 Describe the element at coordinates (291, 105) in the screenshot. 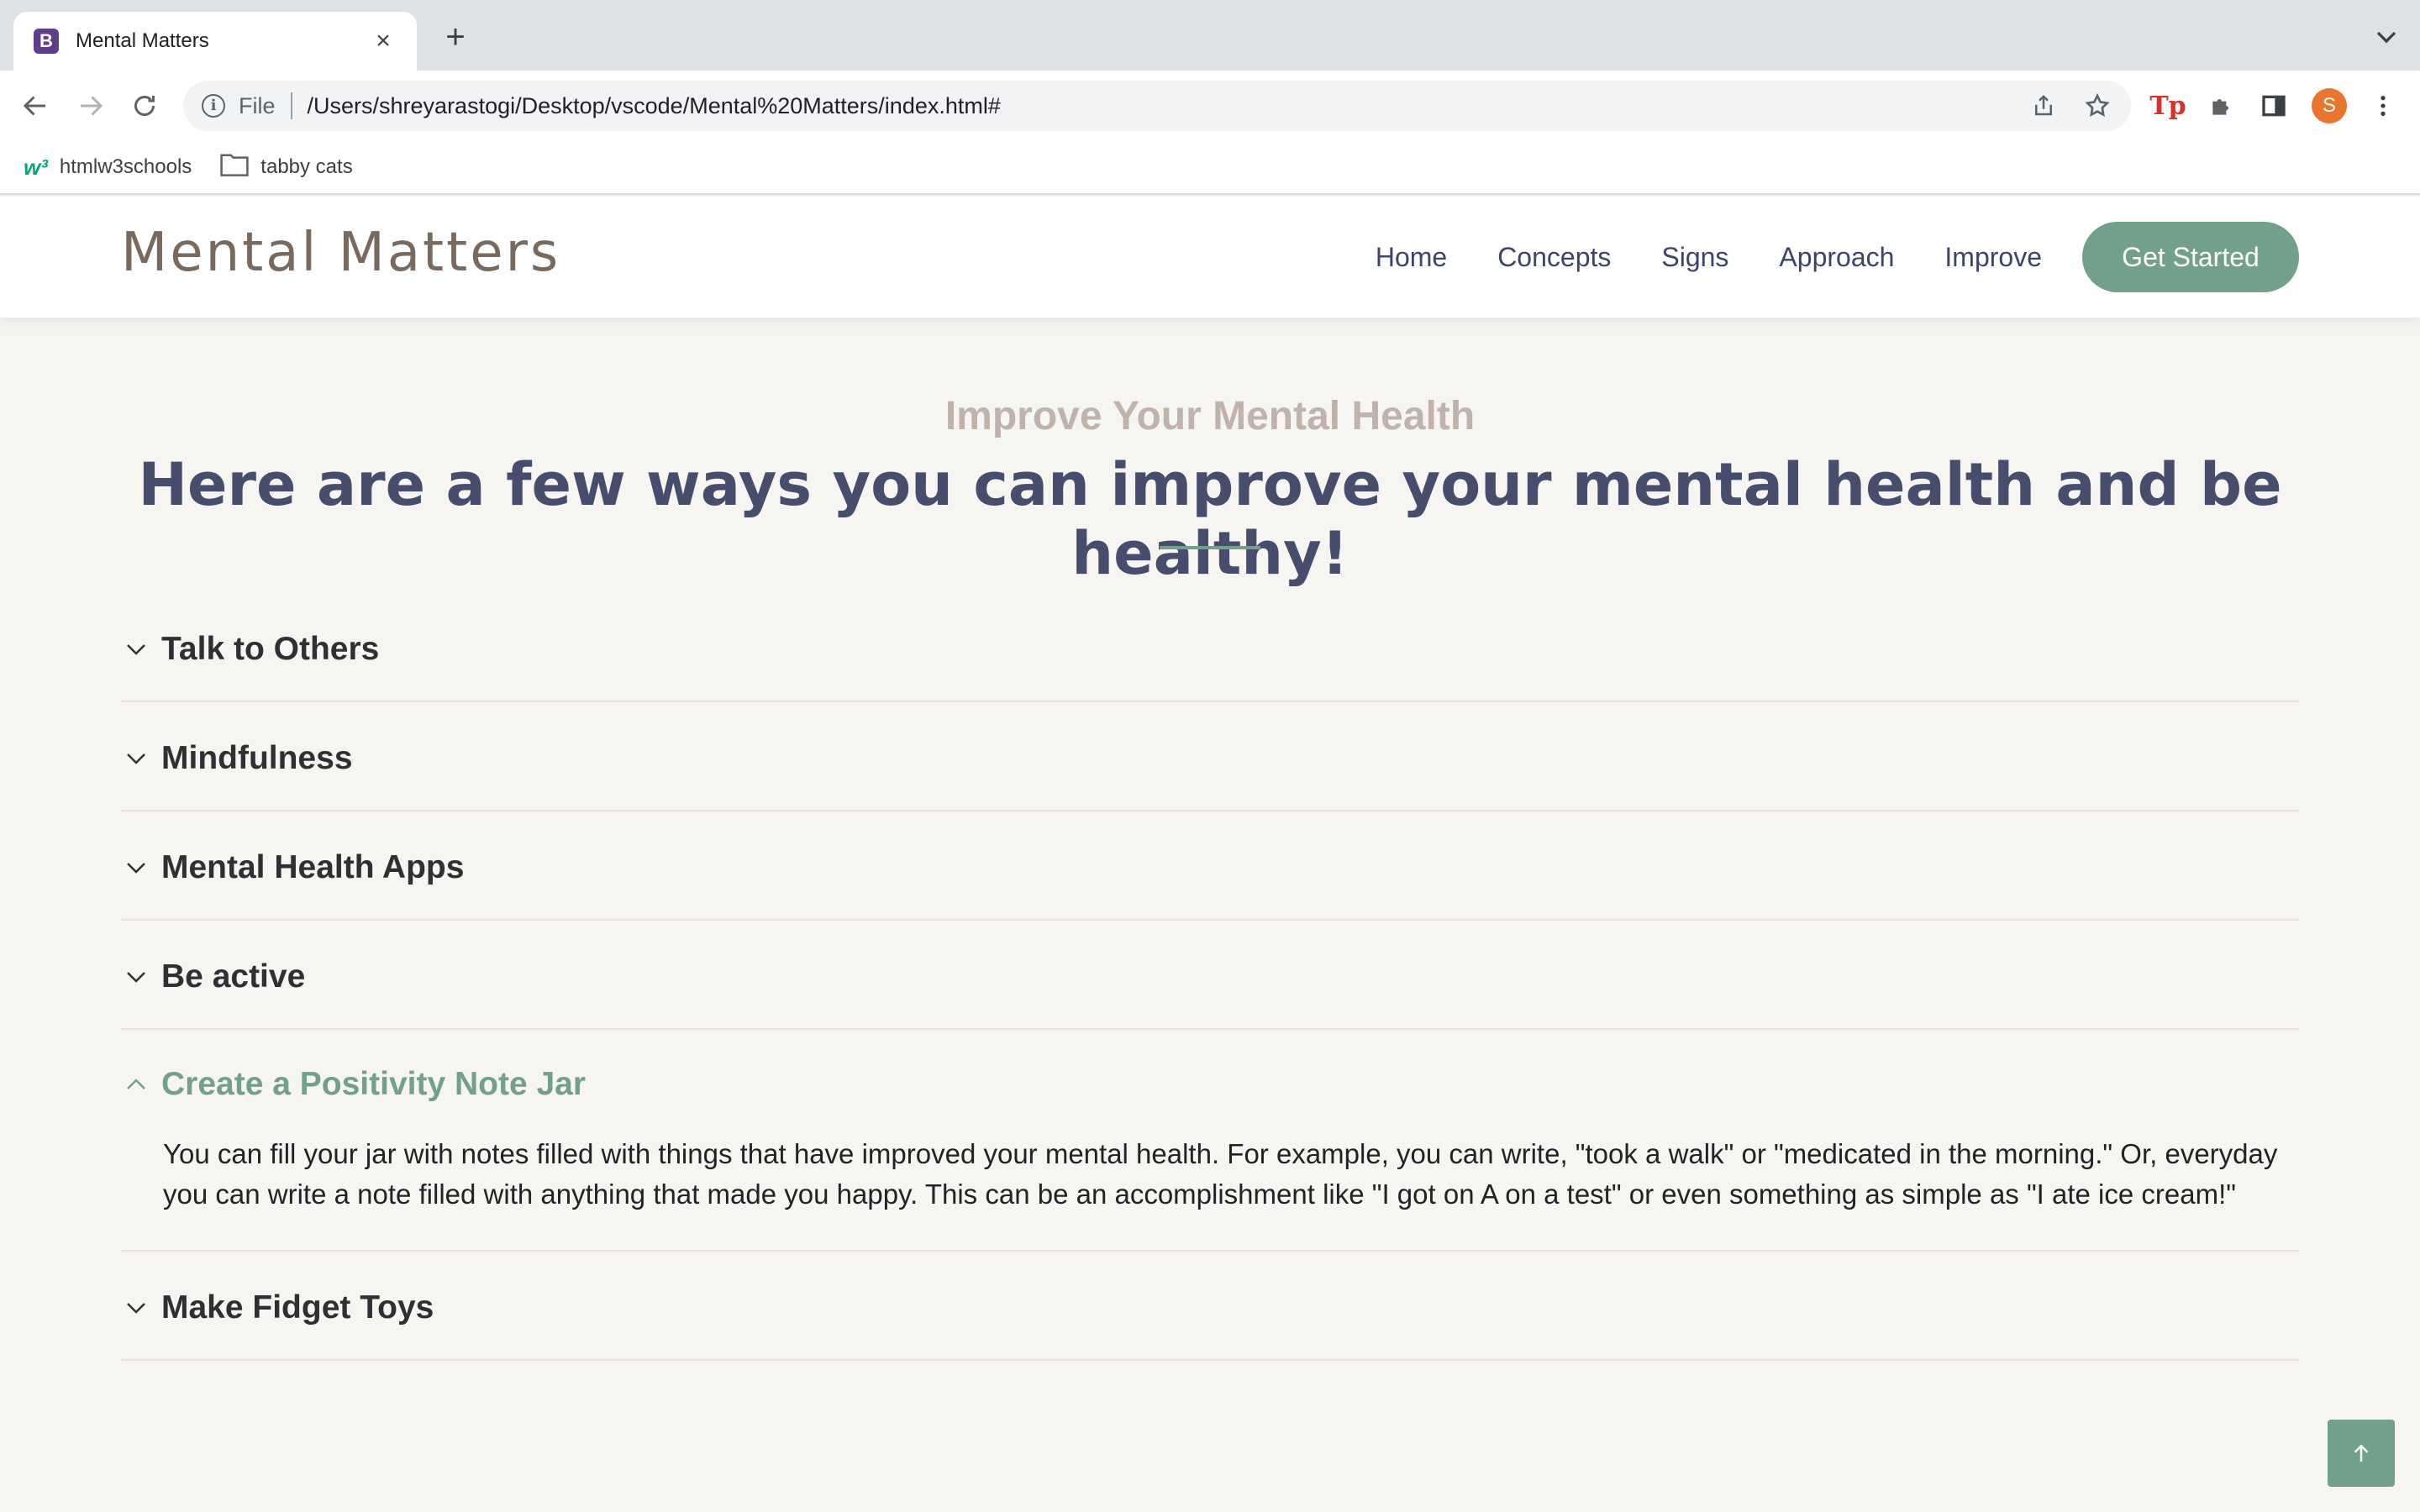

I see `omnibox-separator` at that location.